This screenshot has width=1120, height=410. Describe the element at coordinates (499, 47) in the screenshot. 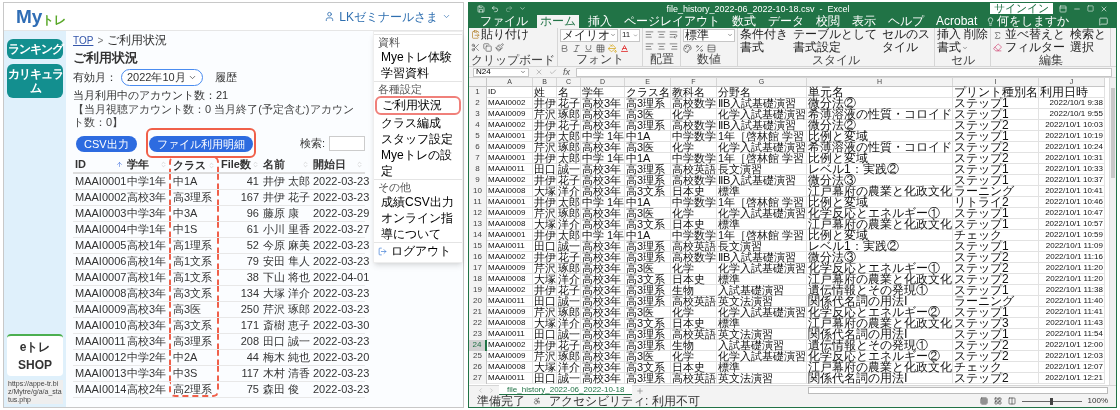

I see `paintbrush-icon` at that location.